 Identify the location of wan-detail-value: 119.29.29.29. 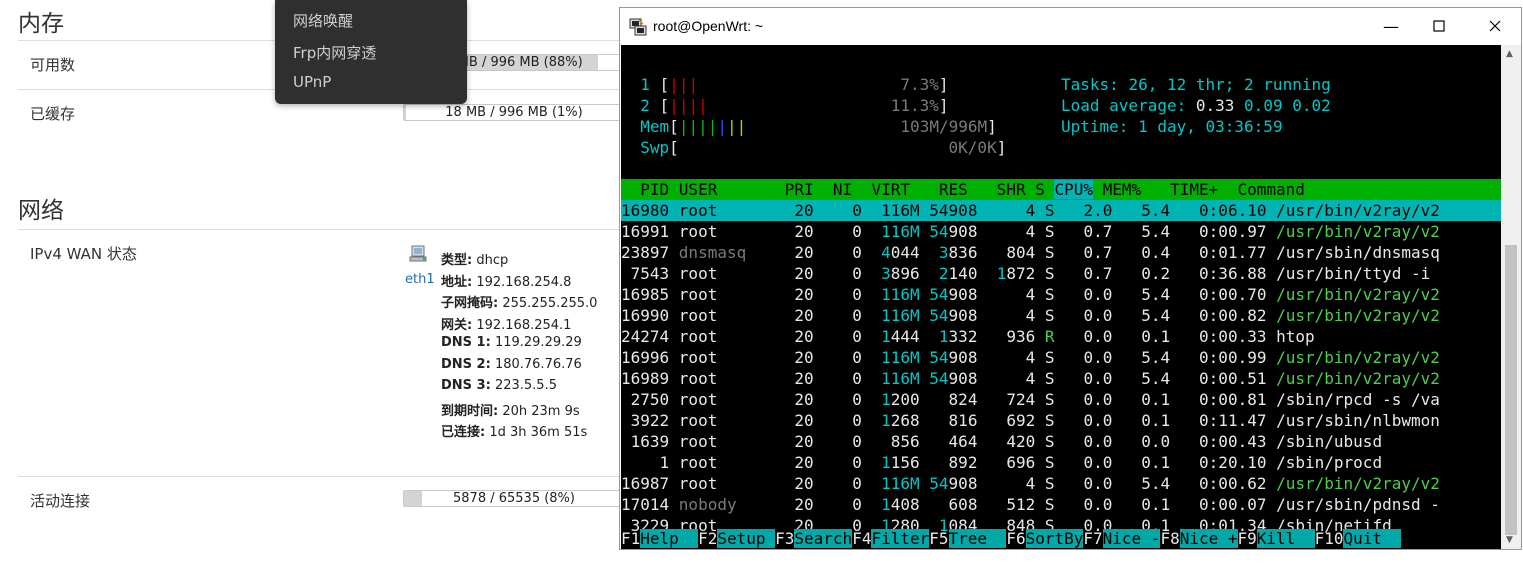
(536, 342).